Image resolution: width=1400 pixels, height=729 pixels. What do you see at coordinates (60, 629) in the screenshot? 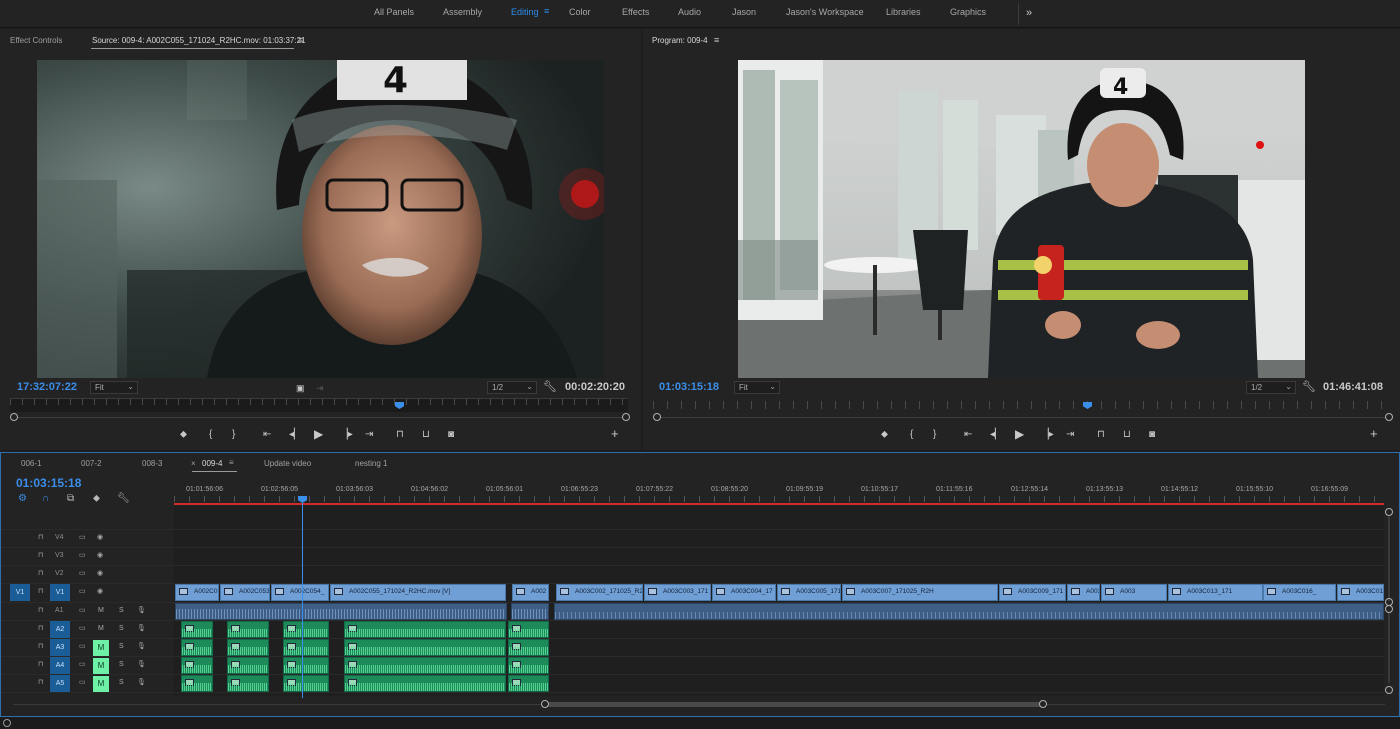
I see `track-target-a2: A2` at bounding box center [60, 629].